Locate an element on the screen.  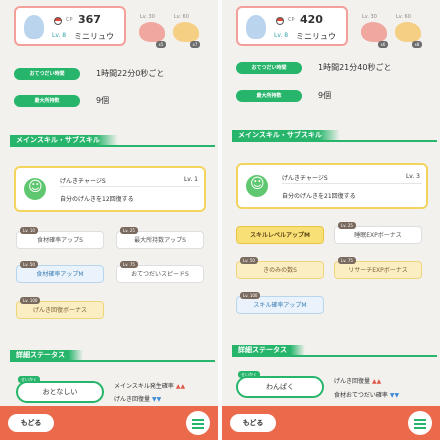
stat-down: げんき回復量 ▼▼ is located at coordinates (137, 398).